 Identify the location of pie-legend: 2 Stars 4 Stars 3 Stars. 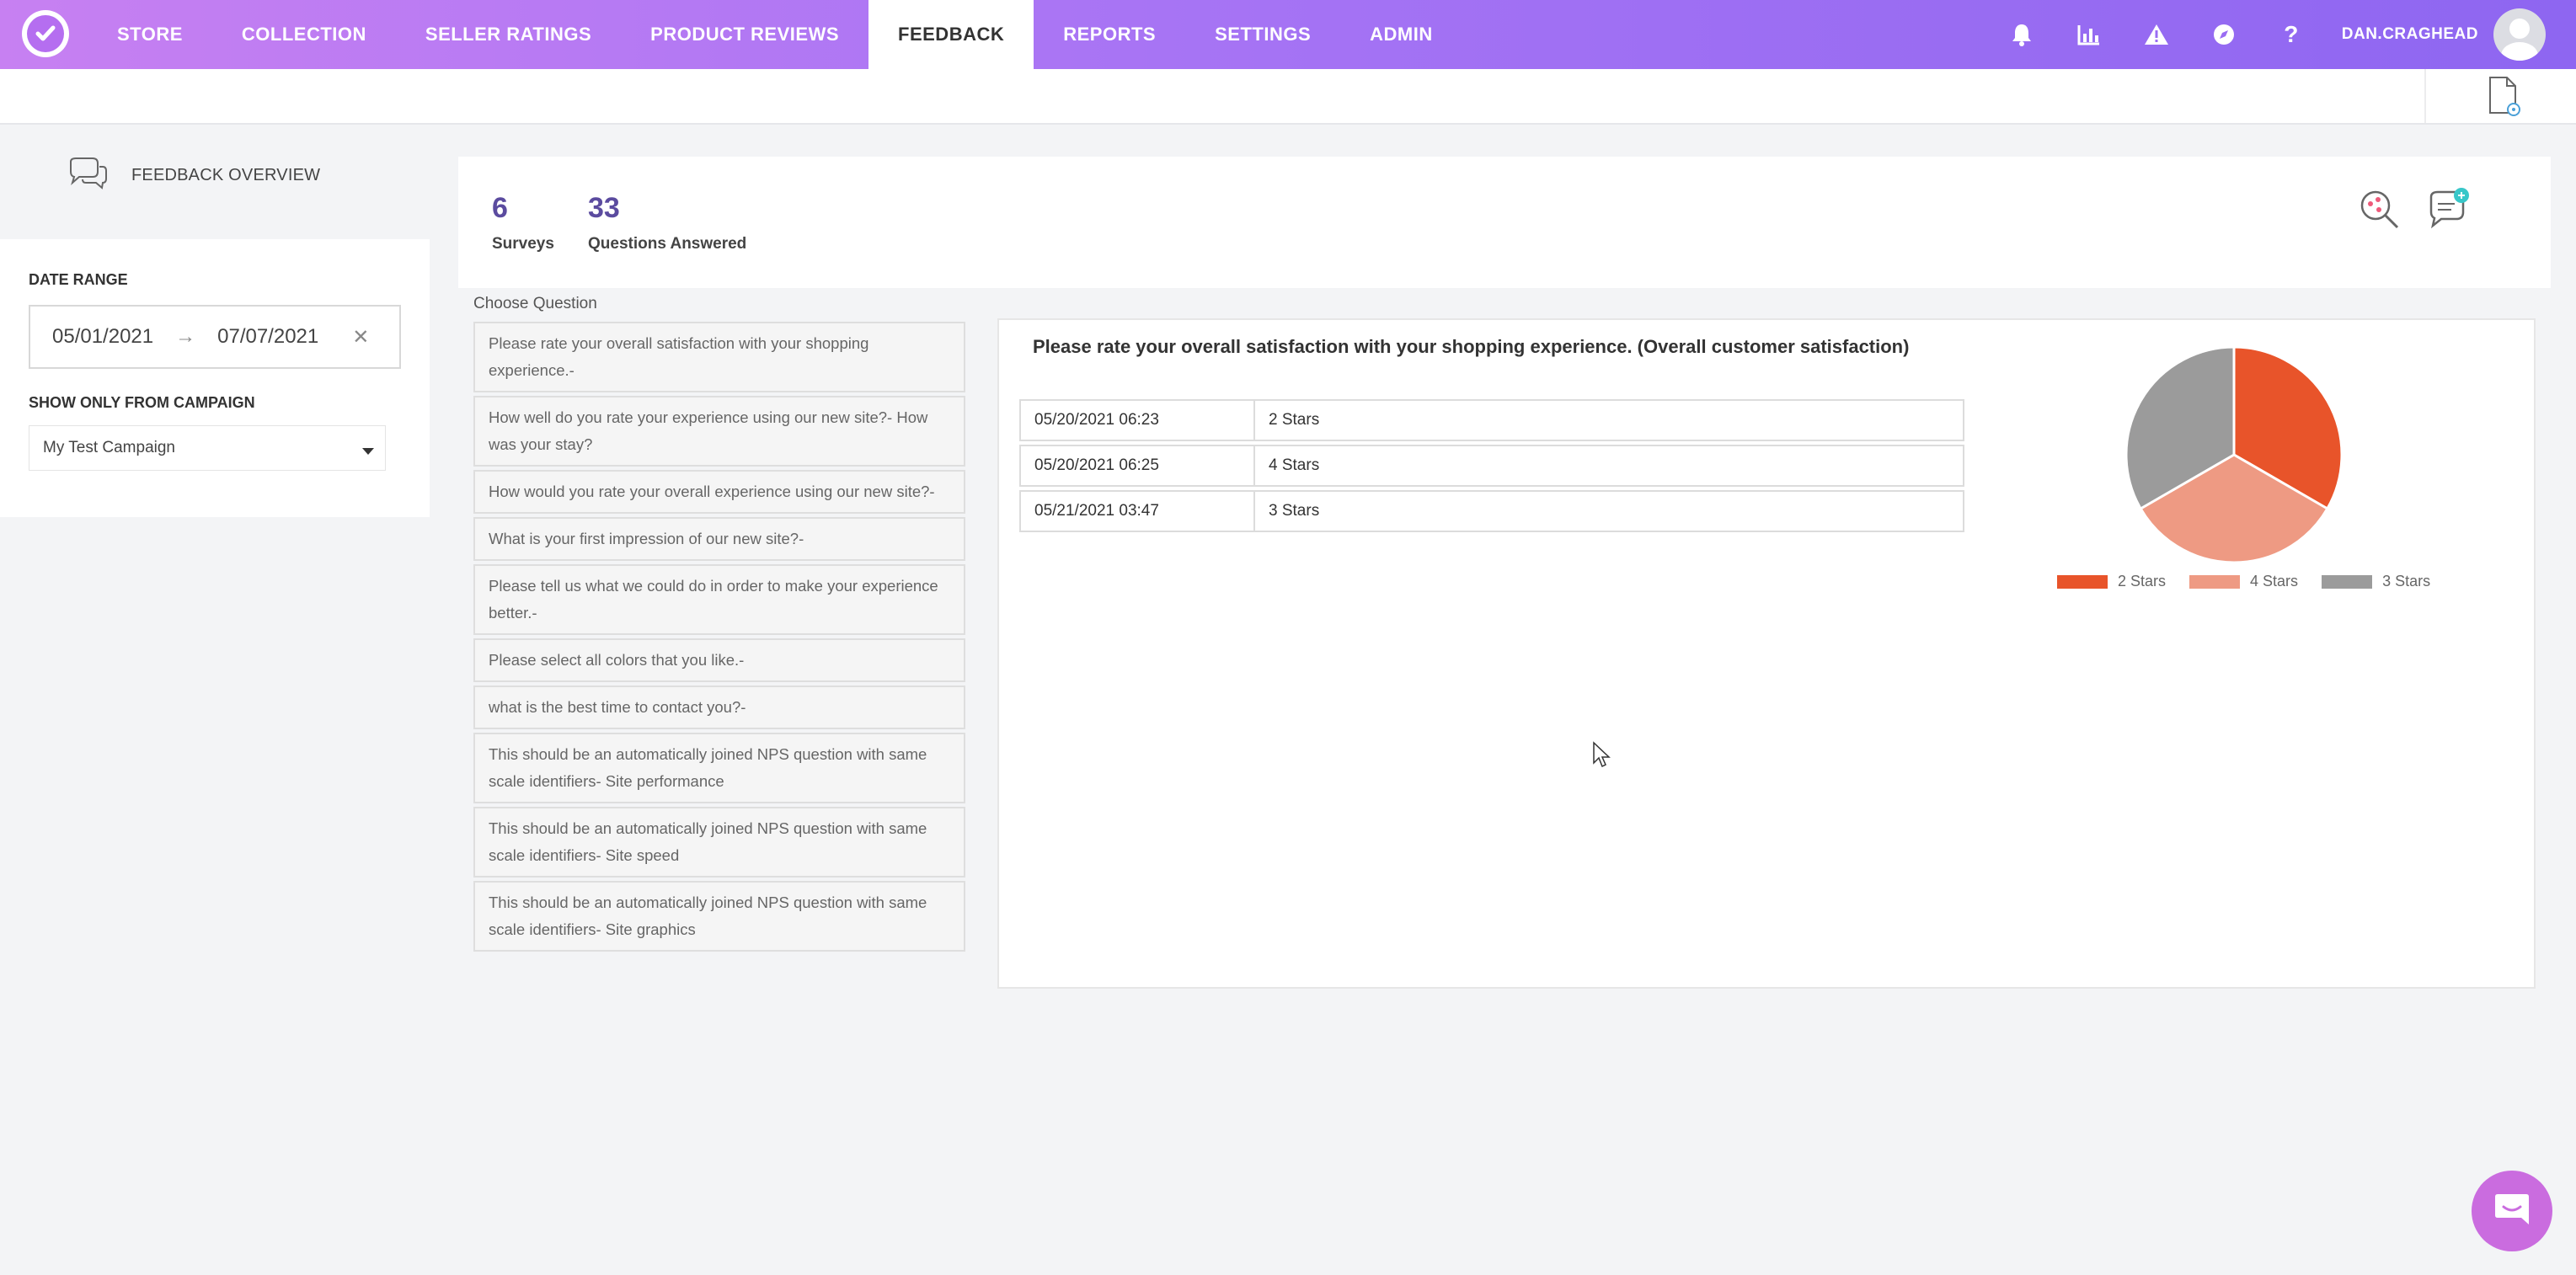
(2255, 581).